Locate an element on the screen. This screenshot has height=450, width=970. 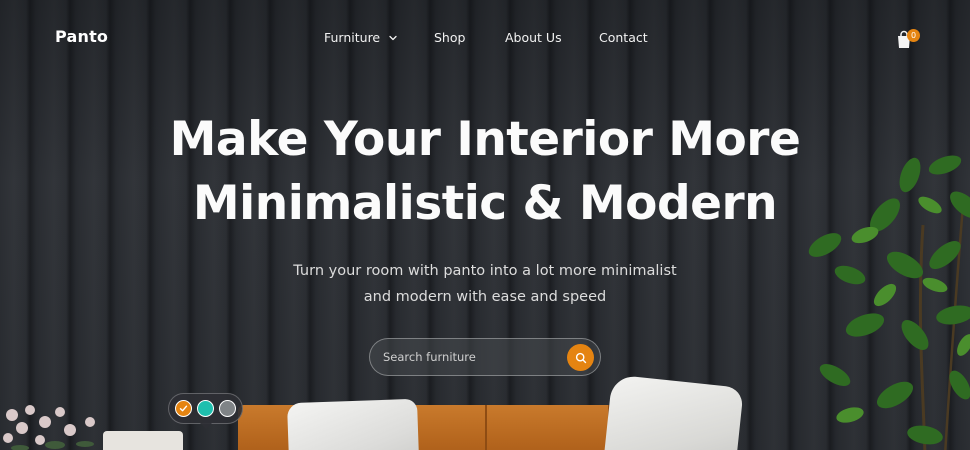
color-picker-pointer is located at coordinates (206, 426).